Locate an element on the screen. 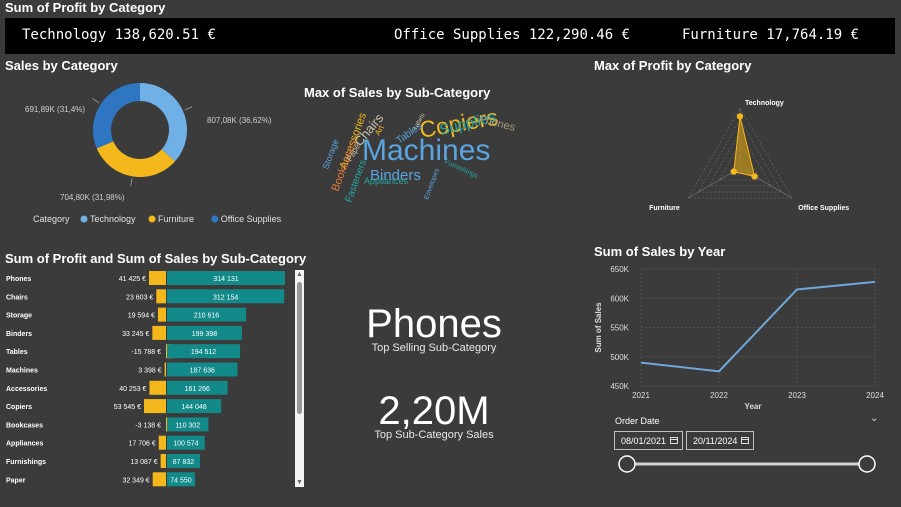 The width and height of the screenshot is (901, 507). slice-data-label: 691,89K (31,4%) is located at coordinates (55, 109).